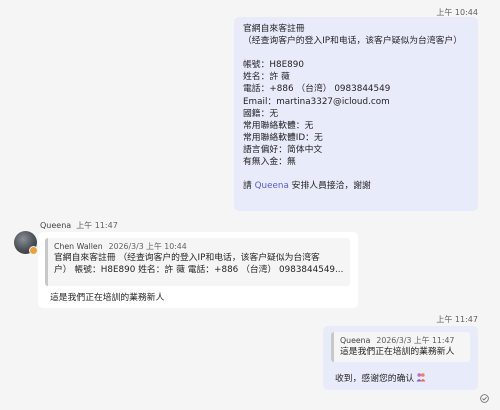  Describe the element at coordinates (261, 113) in the screenshot. I see `message-line: 國籍：无` at that location.